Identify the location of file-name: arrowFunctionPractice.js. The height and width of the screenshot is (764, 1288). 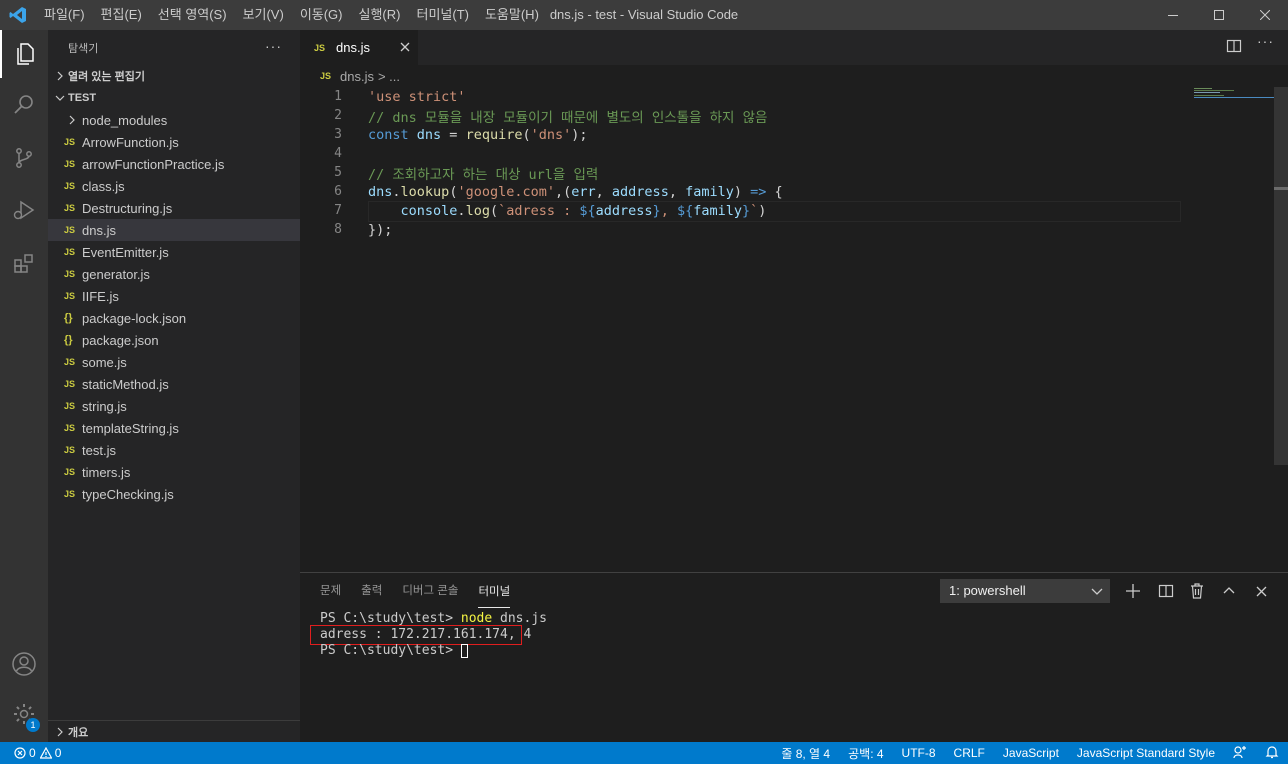
(153, 164).